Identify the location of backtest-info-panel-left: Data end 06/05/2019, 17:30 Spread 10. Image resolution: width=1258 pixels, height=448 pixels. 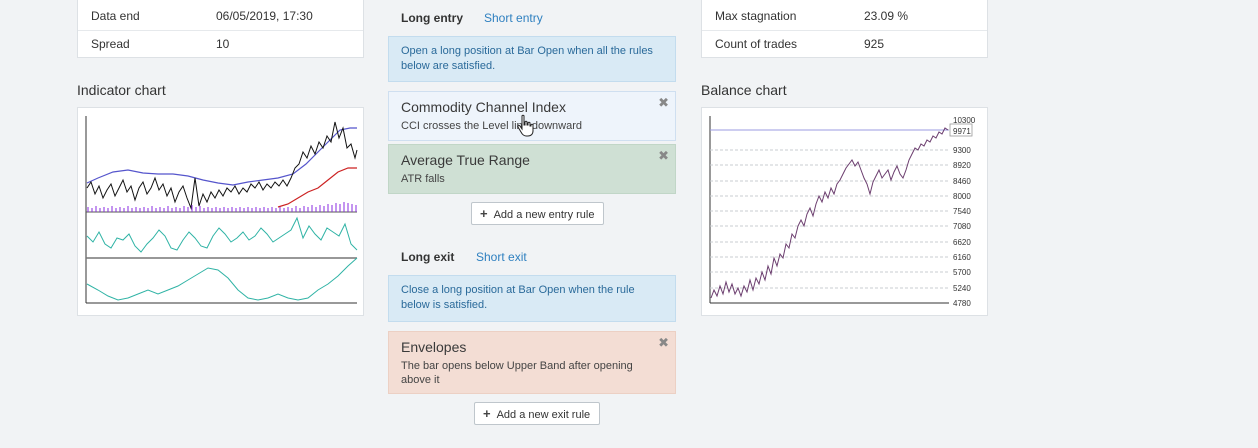
(220, 29).